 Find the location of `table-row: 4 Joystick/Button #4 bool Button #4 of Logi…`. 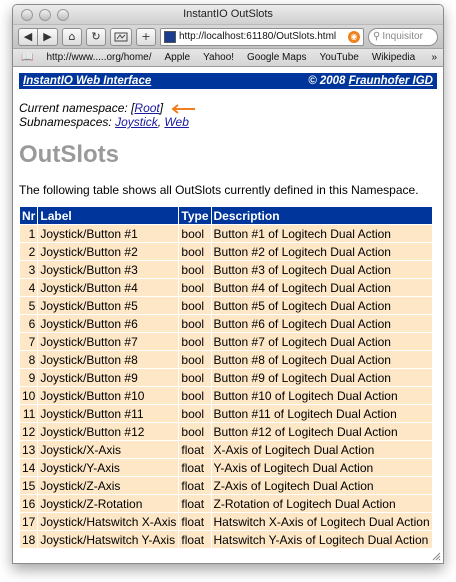

table-row: 4 Joystick/Button #4 bool Button #4 of Logi… is located at coordinates (226, 287).